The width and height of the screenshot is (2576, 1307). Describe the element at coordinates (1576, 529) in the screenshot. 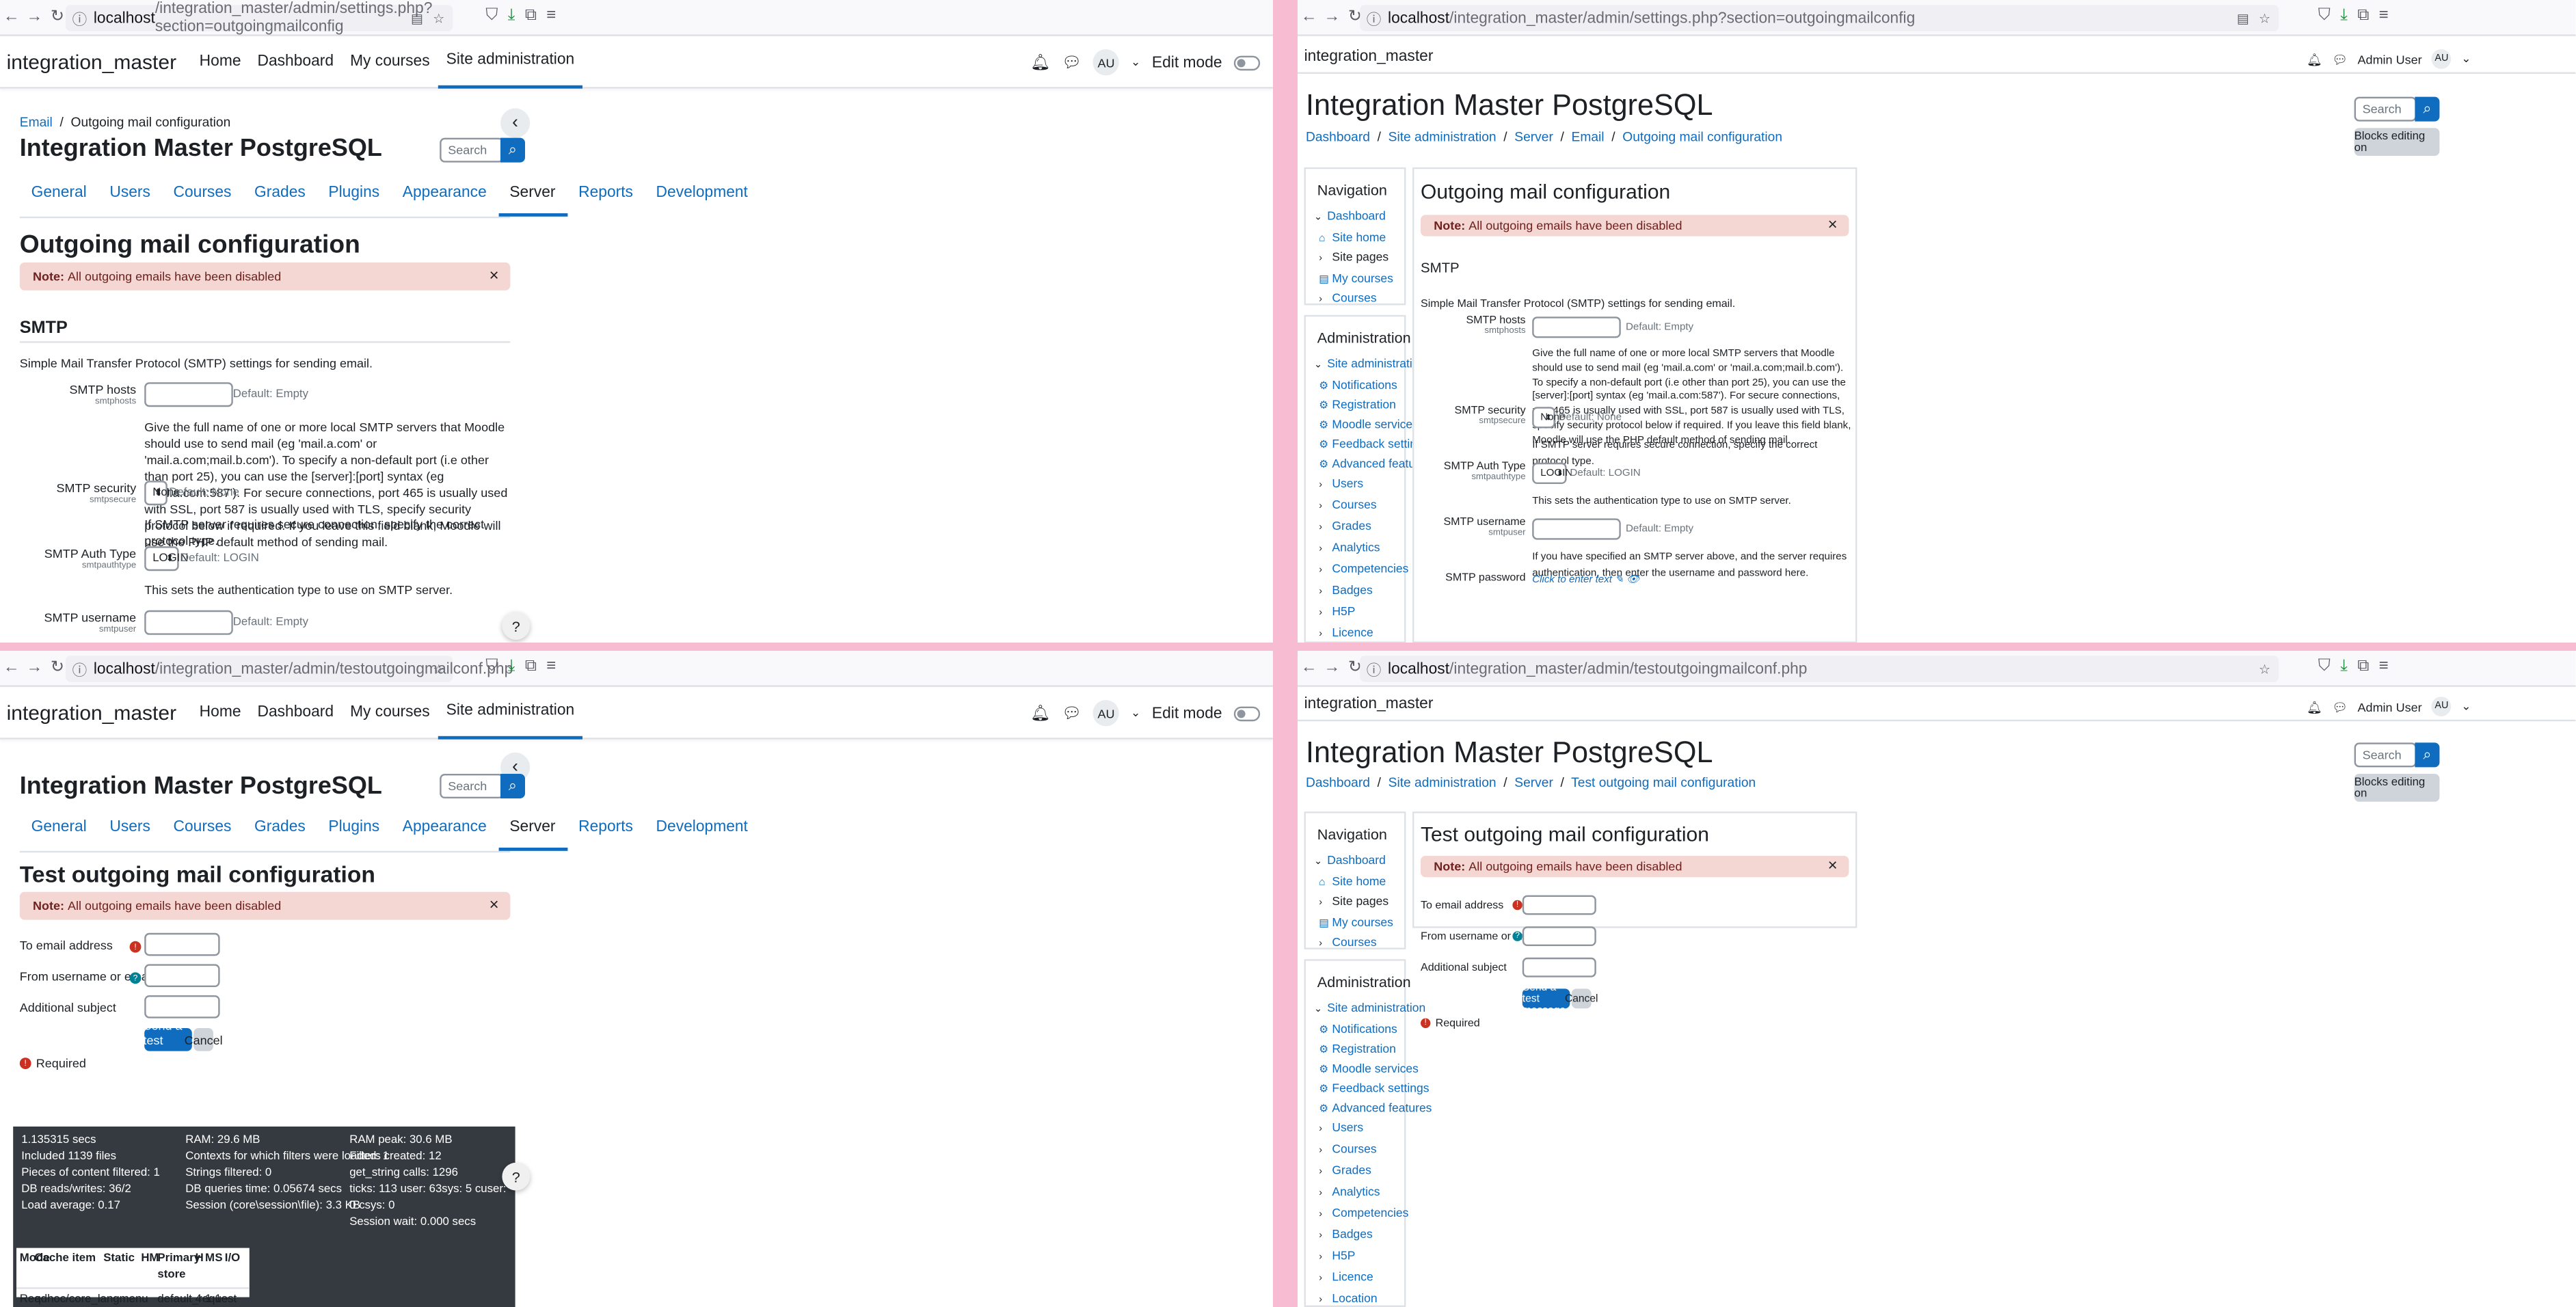

I see `smtp-username-input` at that location.